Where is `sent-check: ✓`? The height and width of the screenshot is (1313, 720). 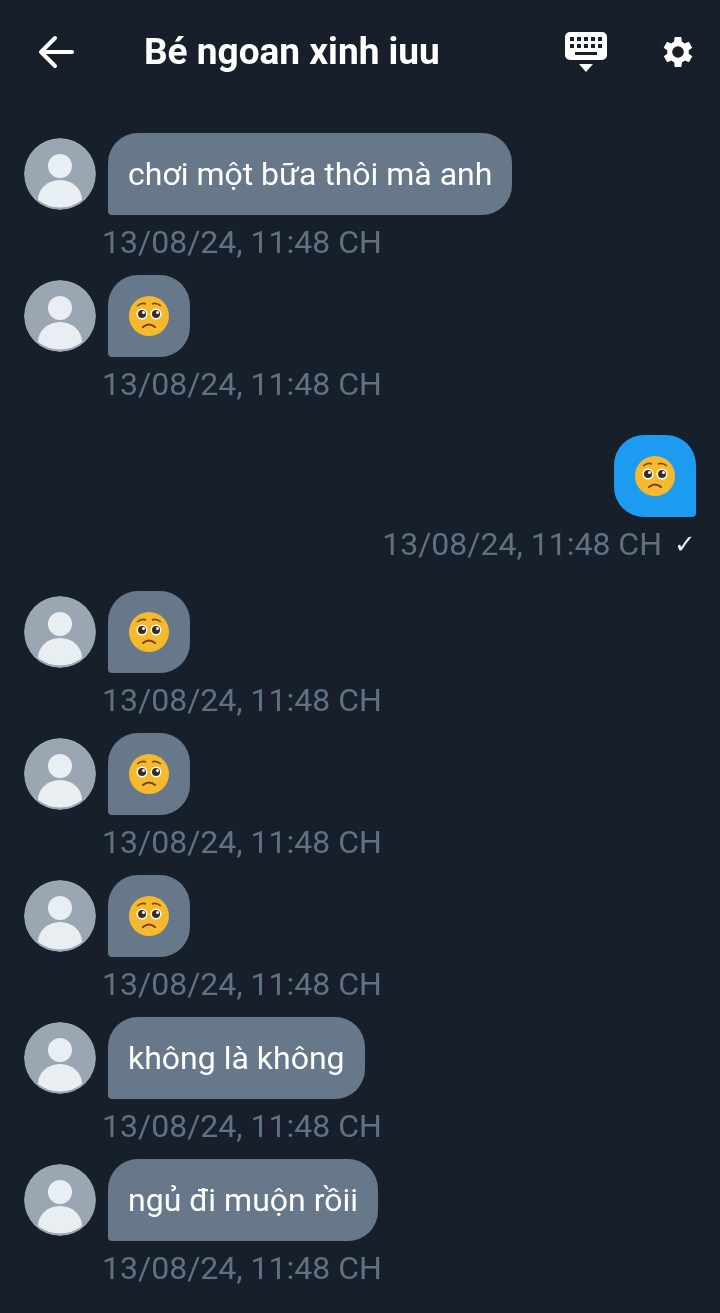 sent-check: ✓ is located at coordinates (685, 544).